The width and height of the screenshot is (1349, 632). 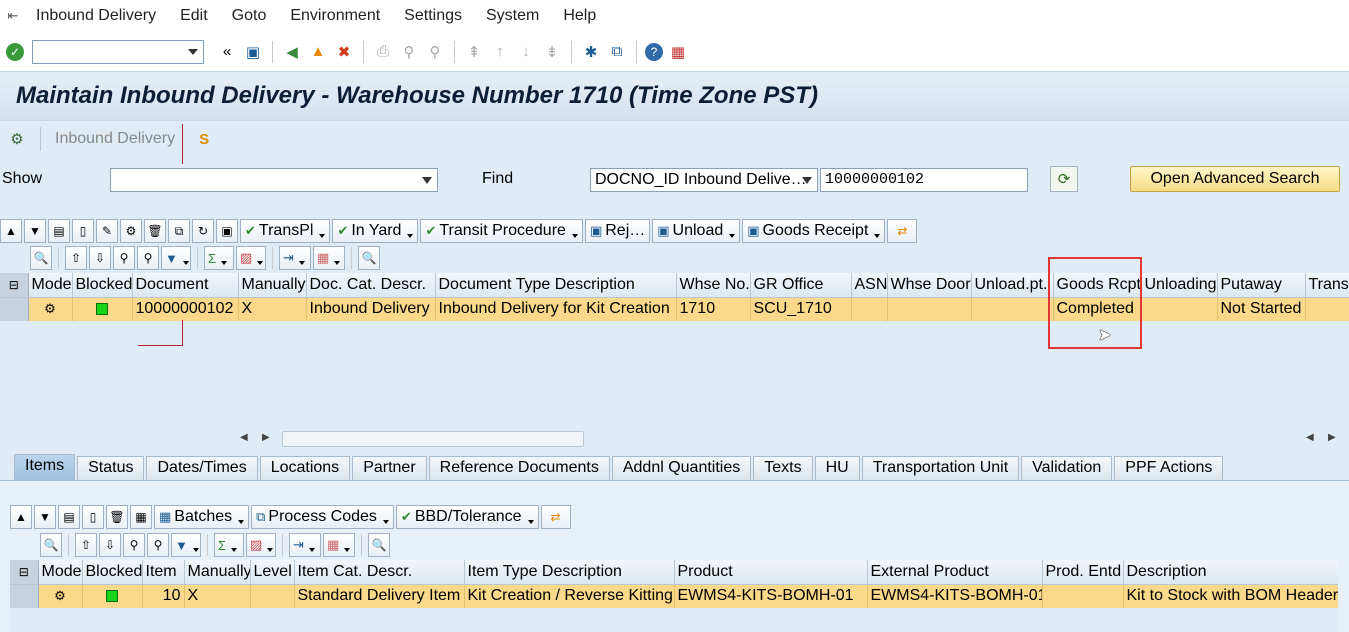 What do you see at coordinates (678, 52) in the screenshot?
I see `customize-layout-icon: ▦` at bounding box center [678, 52].